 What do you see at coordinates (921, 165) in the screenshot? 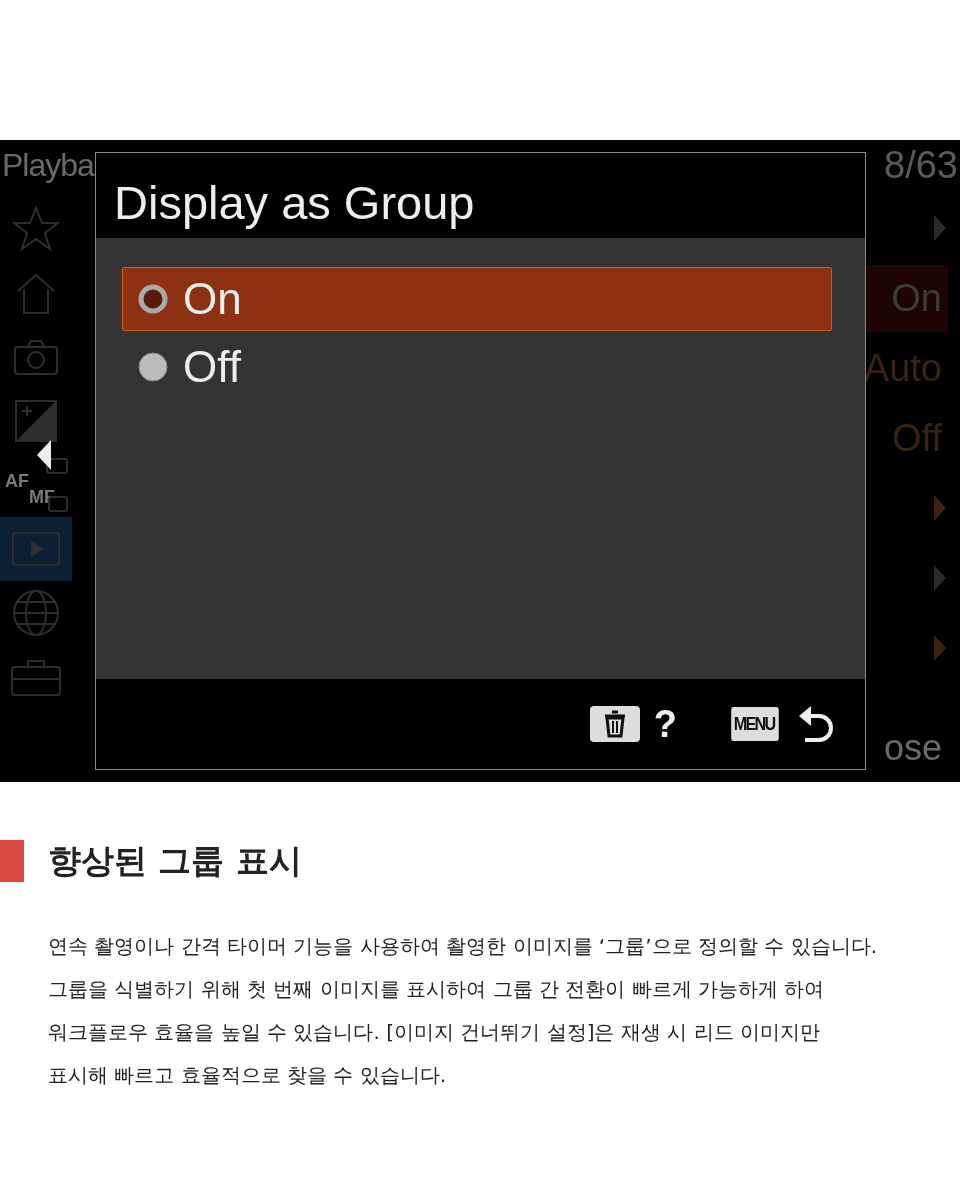
I see `page-counter: 8/63` at bounding box center [921, 165].